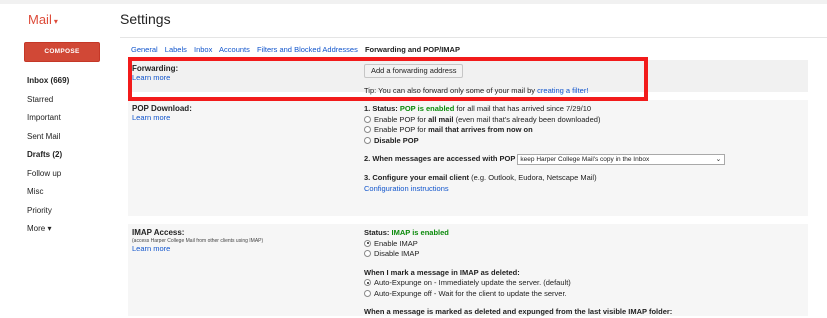  I want to click on forwarding-title: Forwarding:, so click(155, 68).